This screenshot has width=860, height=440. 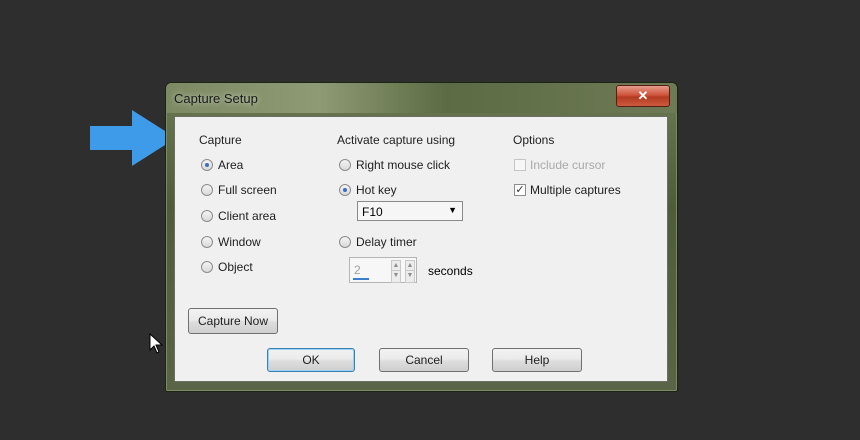 What do you see at coordinates (450, 271) in the screenshot?
I see `seconds-label: seconds` at bounding box center [450, 271].